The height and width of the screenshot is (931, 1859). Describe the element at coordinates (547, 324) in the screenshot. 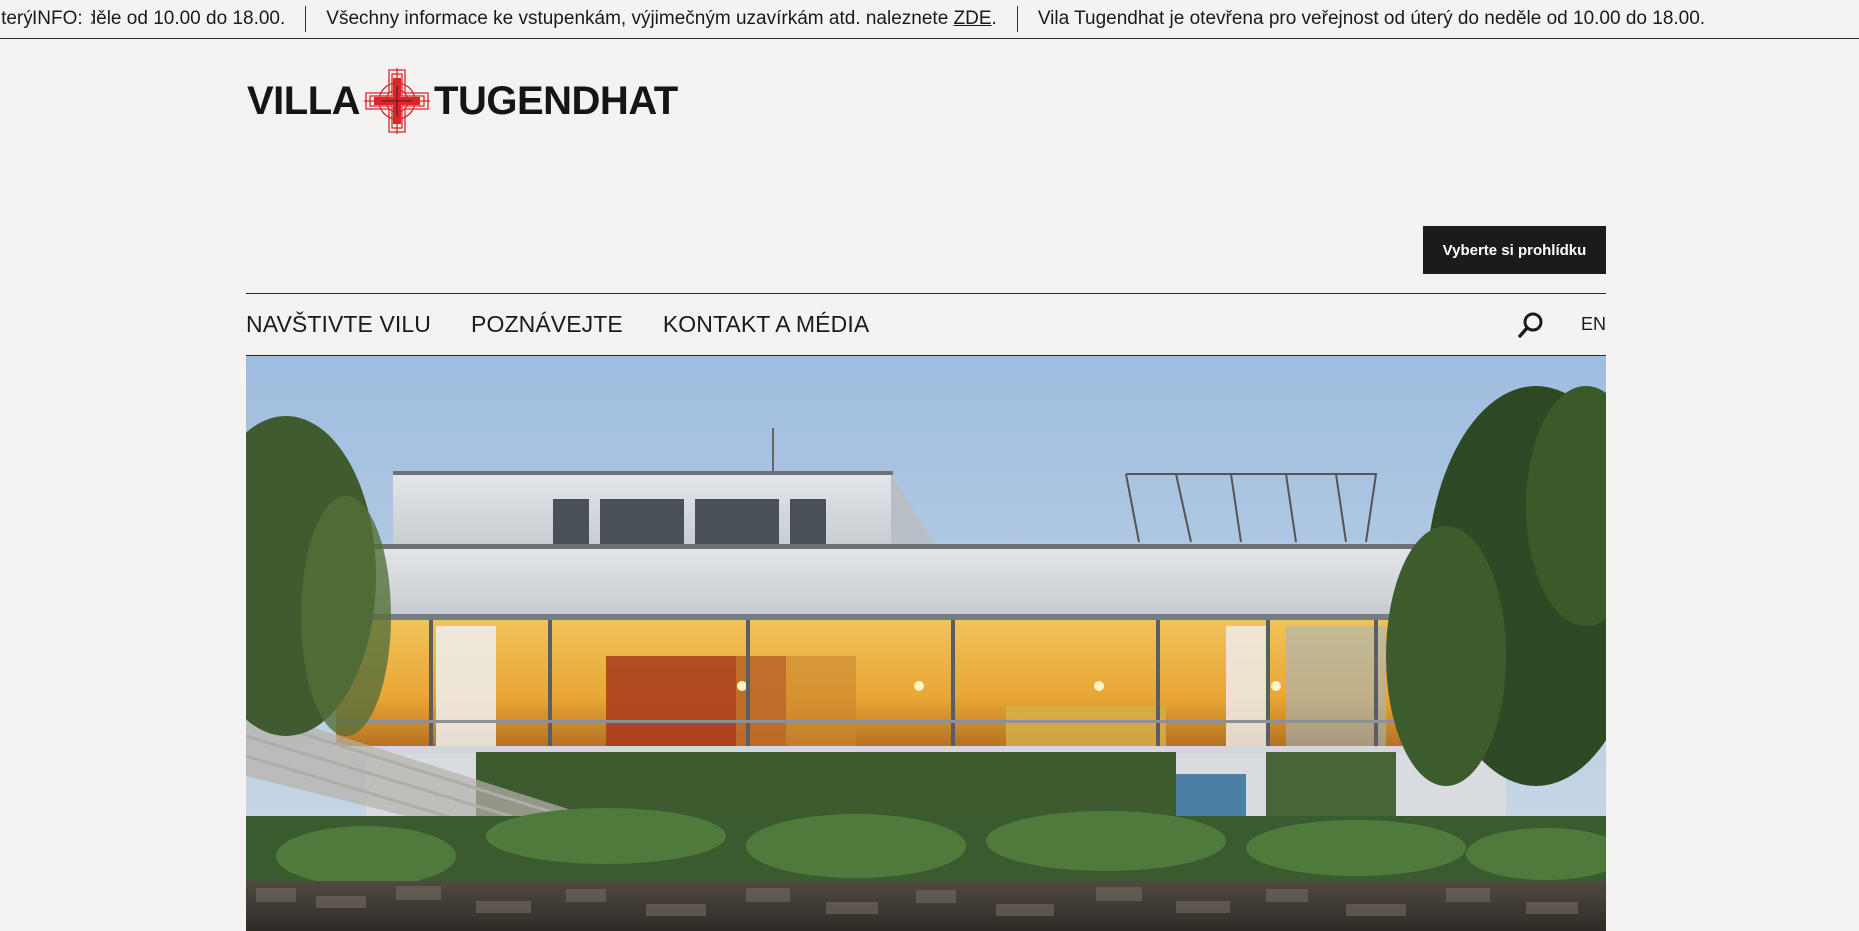

I see `nav-item-discover: POZNÁVEJTE` at that location.